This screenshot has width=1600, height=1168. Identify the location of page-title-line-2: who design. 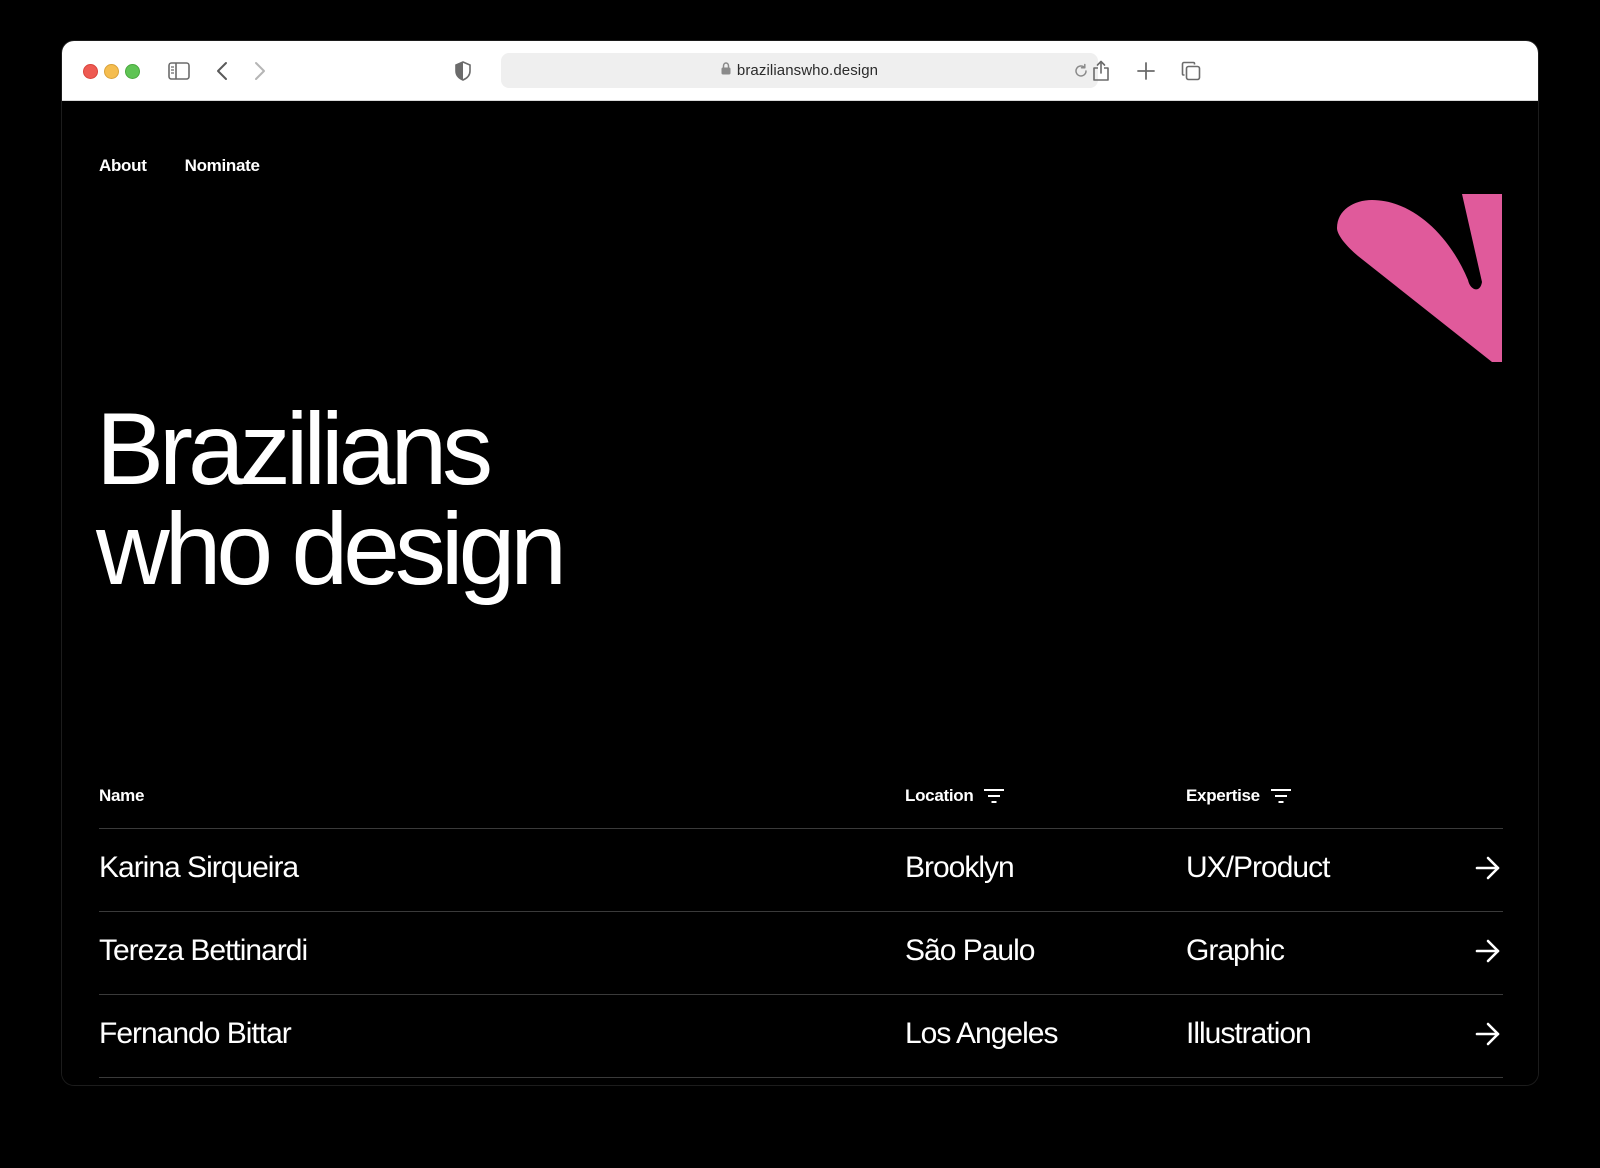
(331, 549).